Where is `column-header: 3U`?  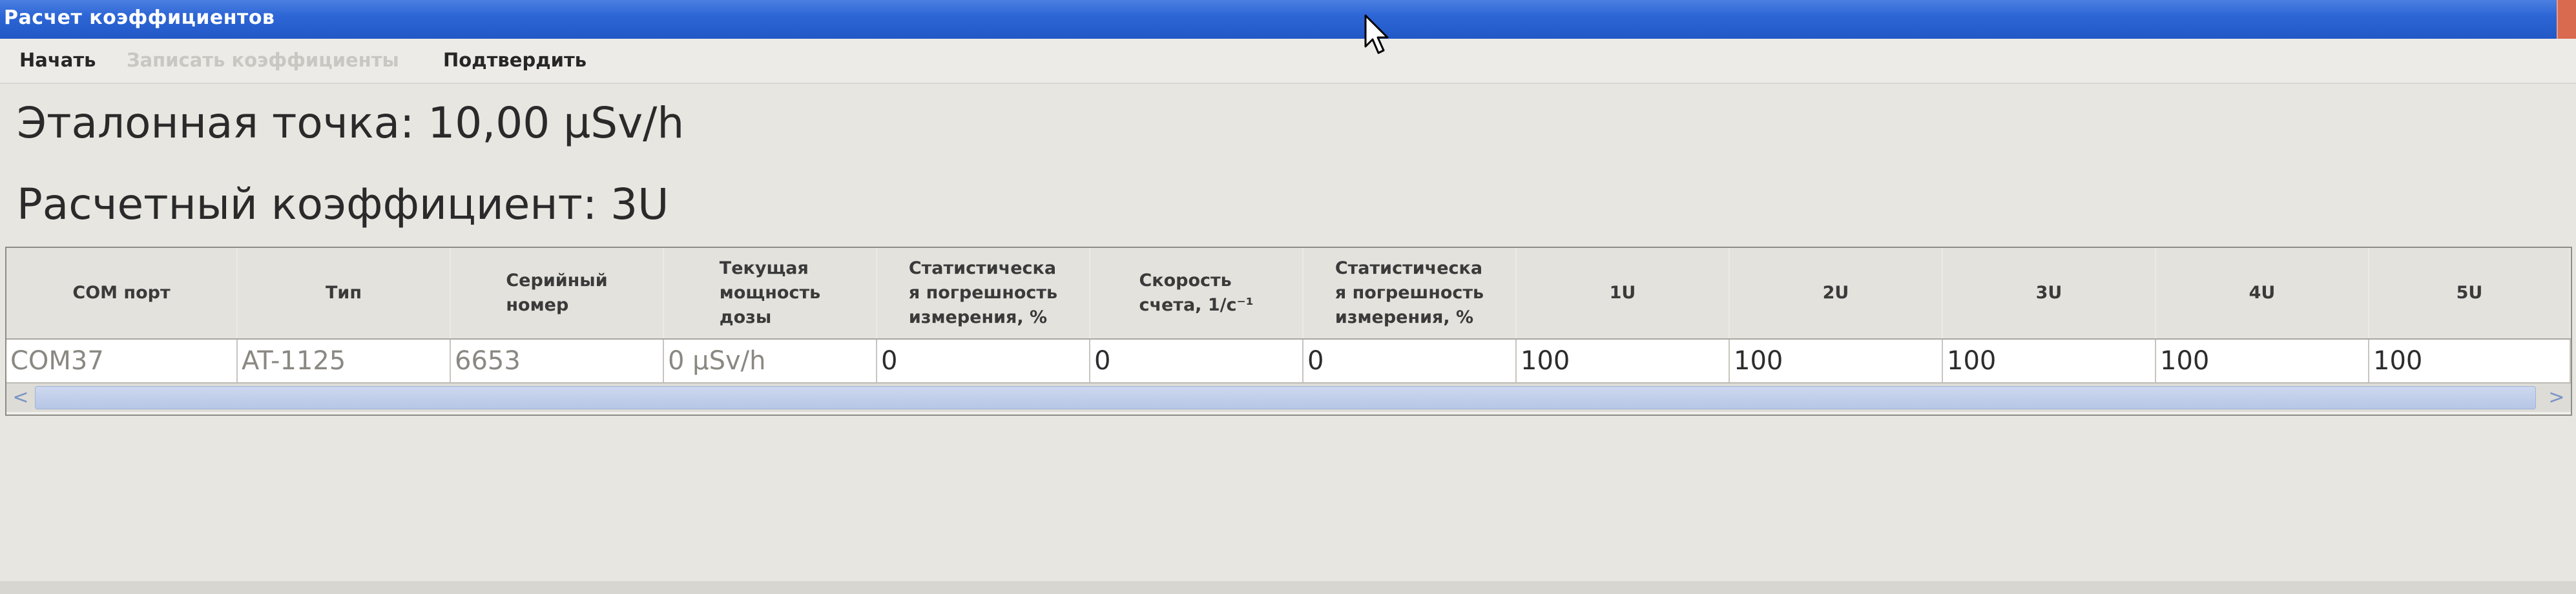 column-header: 3U is located at coordinates (2049, 293).